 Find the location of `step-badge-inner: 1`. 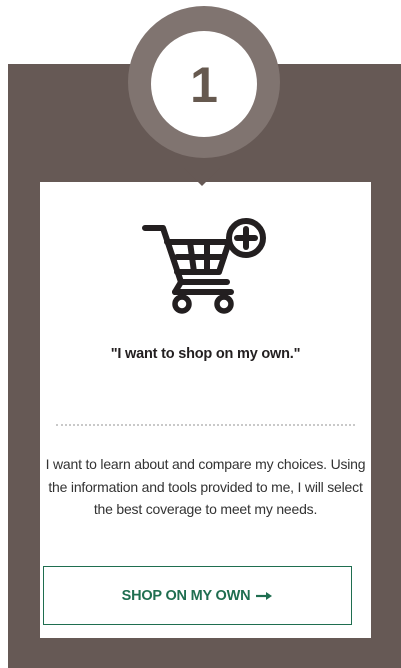

step-badge-inner: 1 is located at coordinates (204, 84).